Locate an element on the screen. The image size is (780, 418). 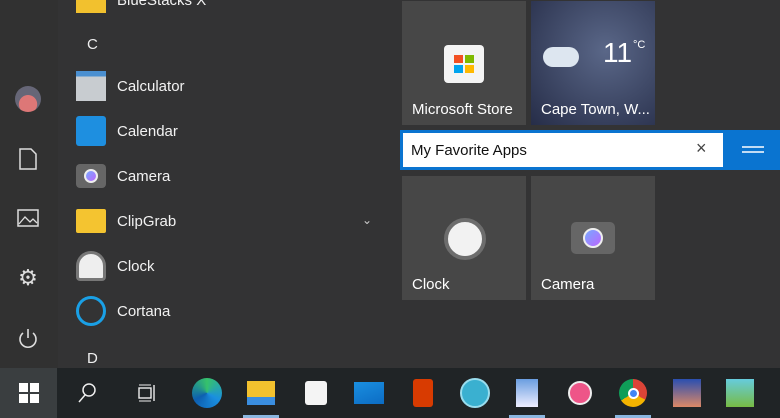
list-item-clipgrab: ClipGrab ⌄ is located at coordinates (235, 221).